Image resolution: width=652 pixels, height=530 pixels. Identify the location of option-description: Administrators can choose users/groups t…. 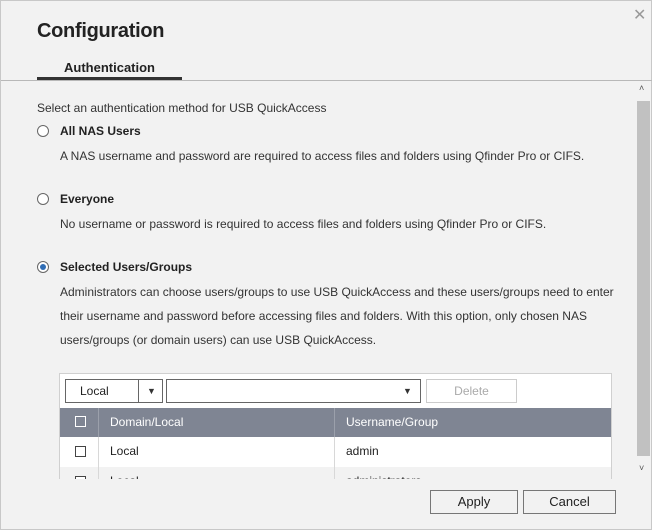
(337, 316).